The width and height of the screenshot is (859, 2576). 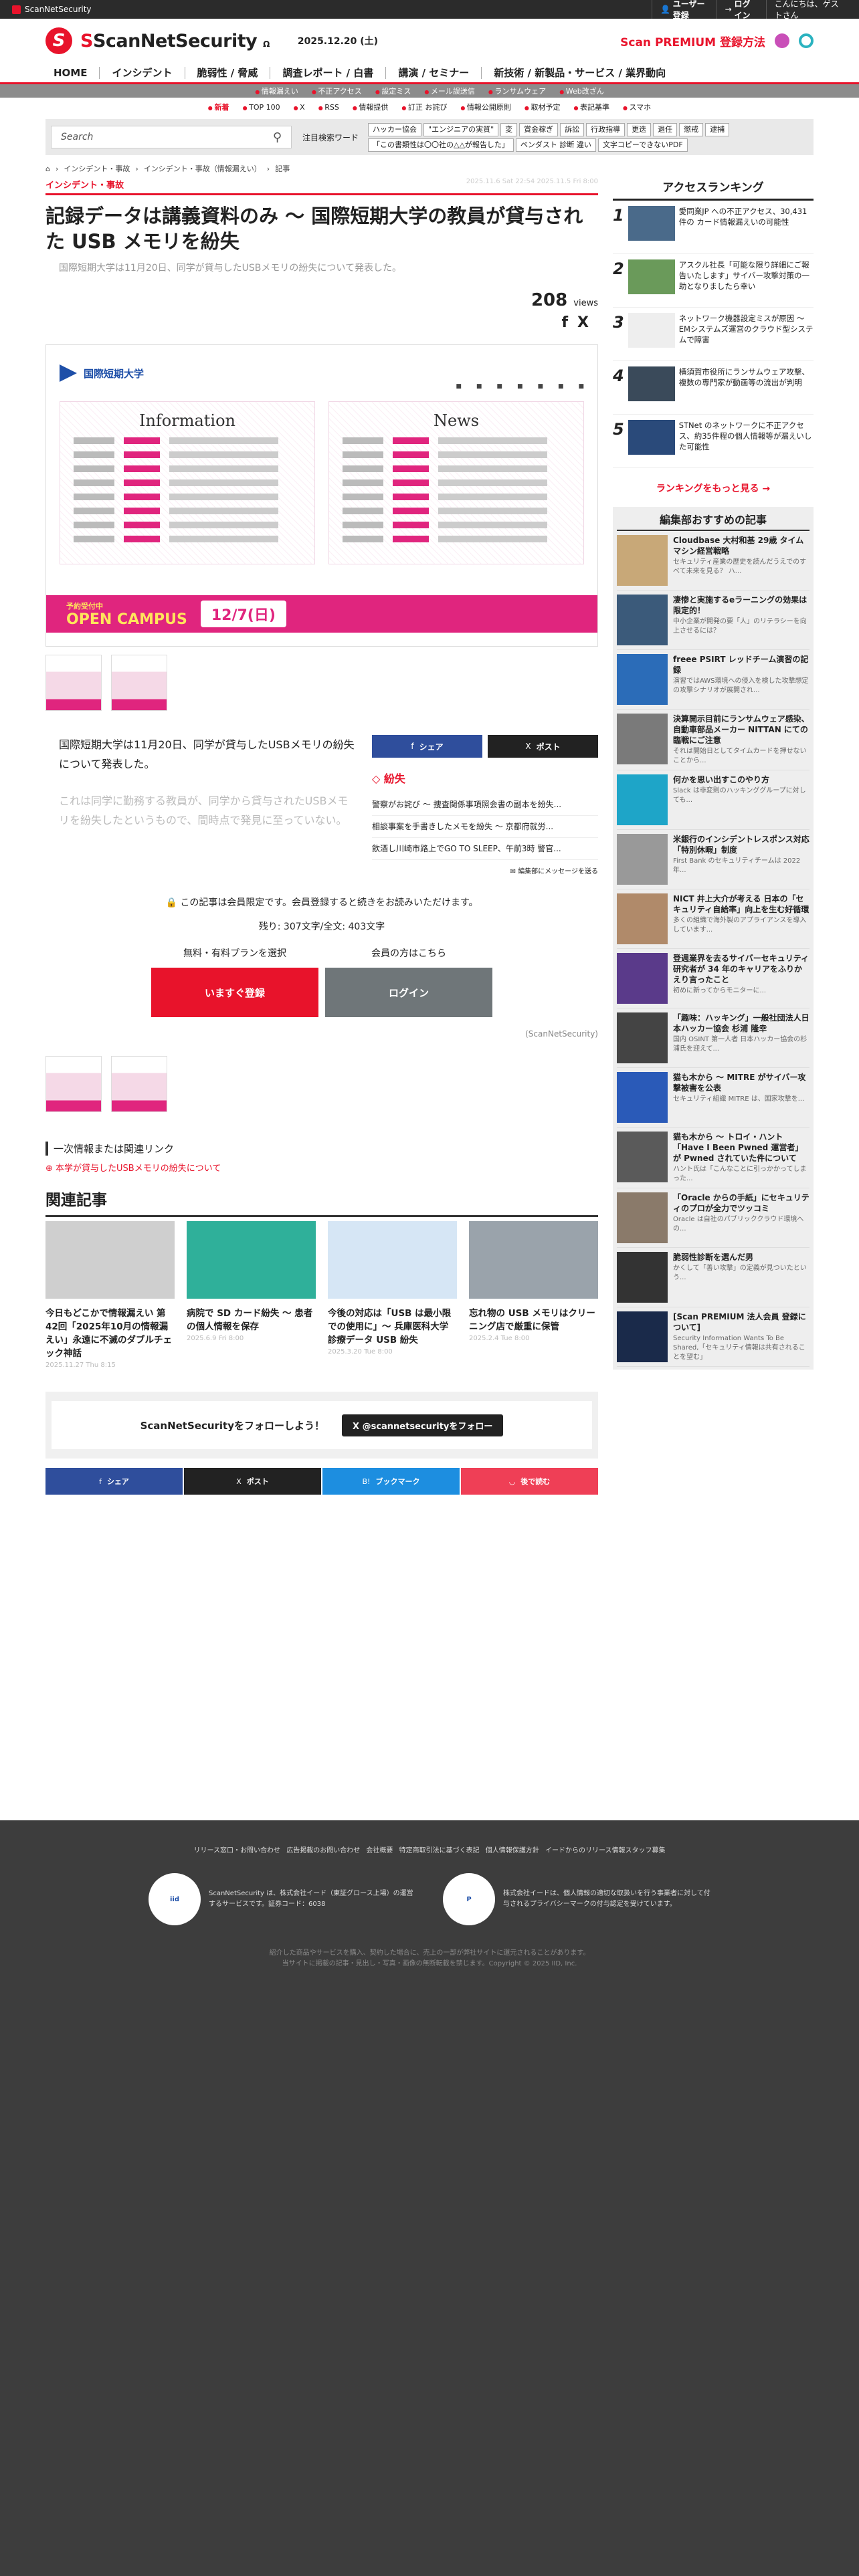 What do you see at coordinates (234, 992) in the screenshot?
I see `register-button: いますぐ登録` at bounding box center [234, 992].